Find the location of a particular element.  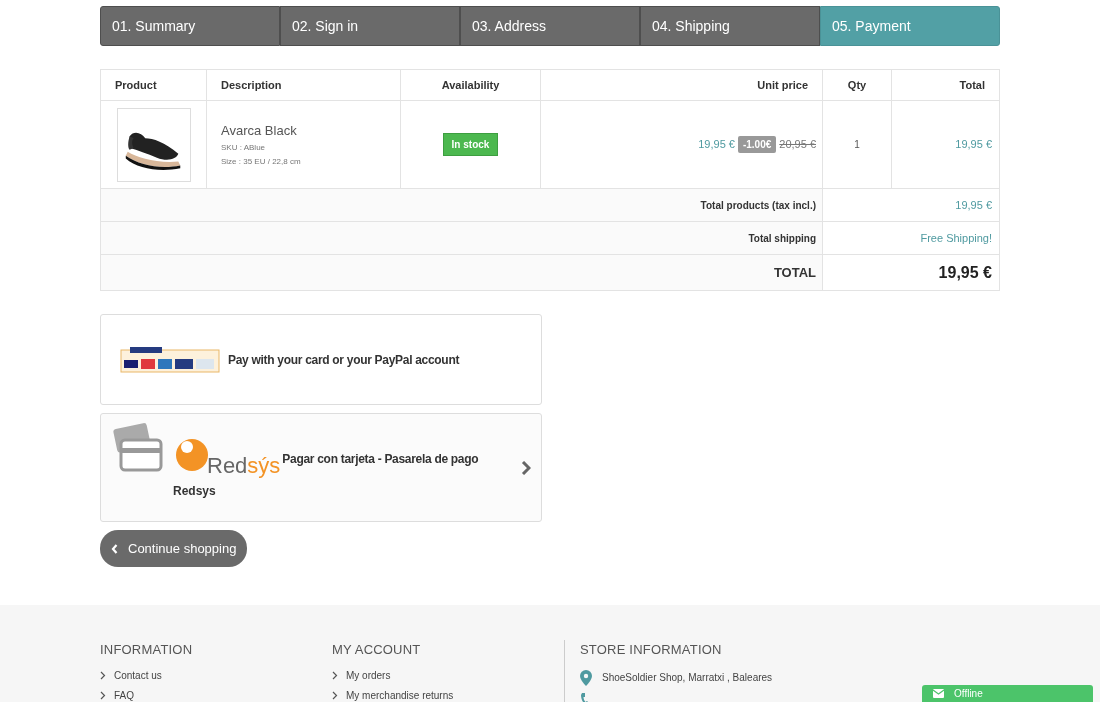

footer-link: FAQ is located at coordinates (124, 694).